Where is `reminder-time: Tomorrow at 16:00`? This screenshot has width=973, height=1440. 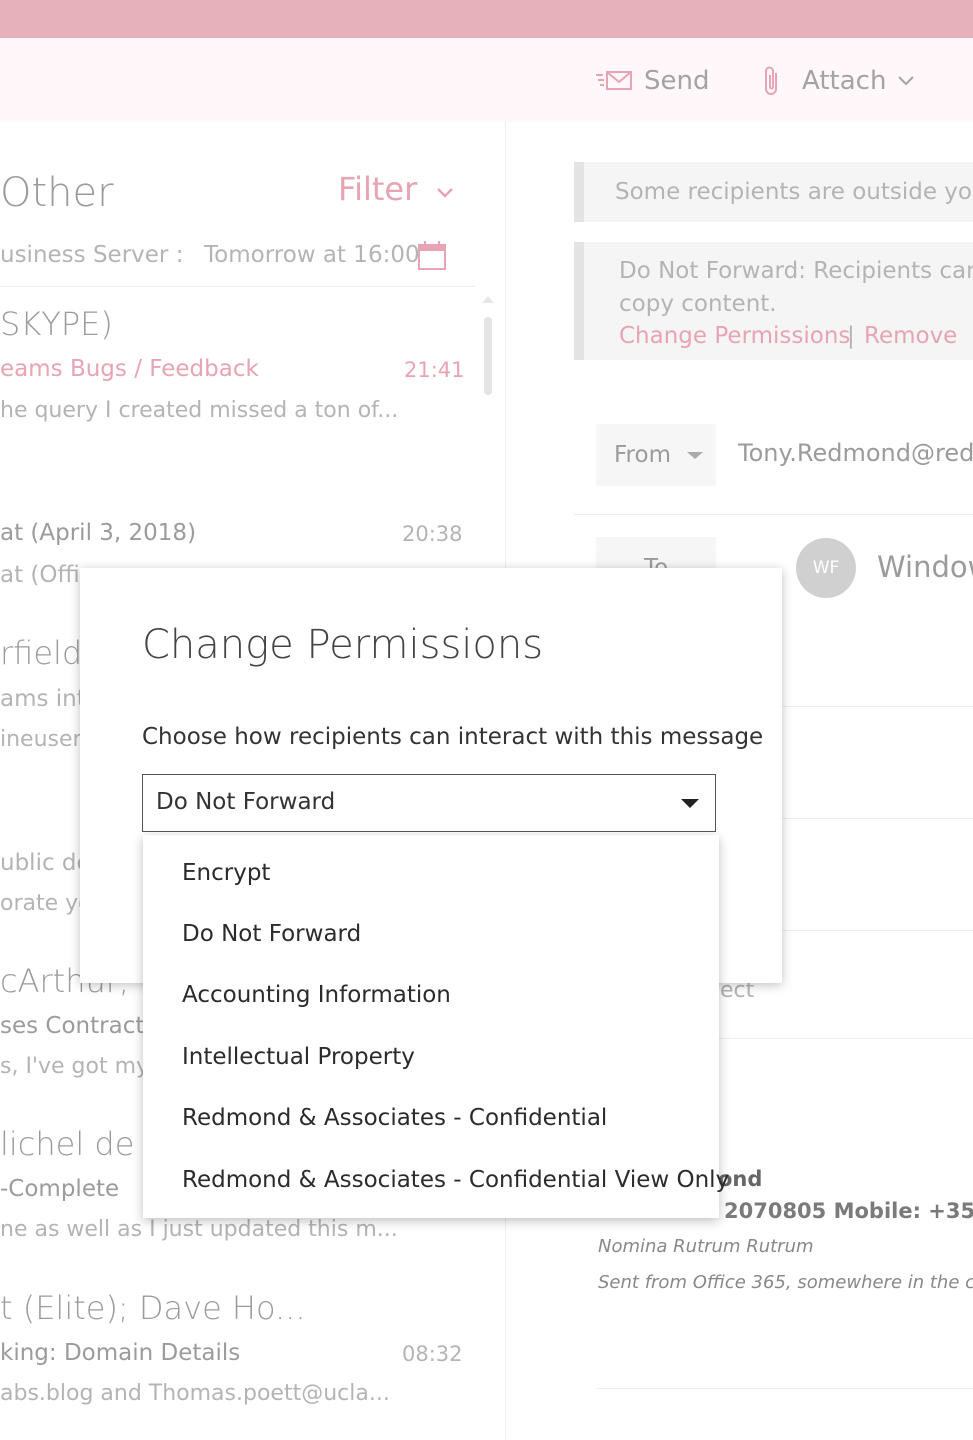 reminder-time: Tomorrow at 16:00 is located at coordinates (312, 255).